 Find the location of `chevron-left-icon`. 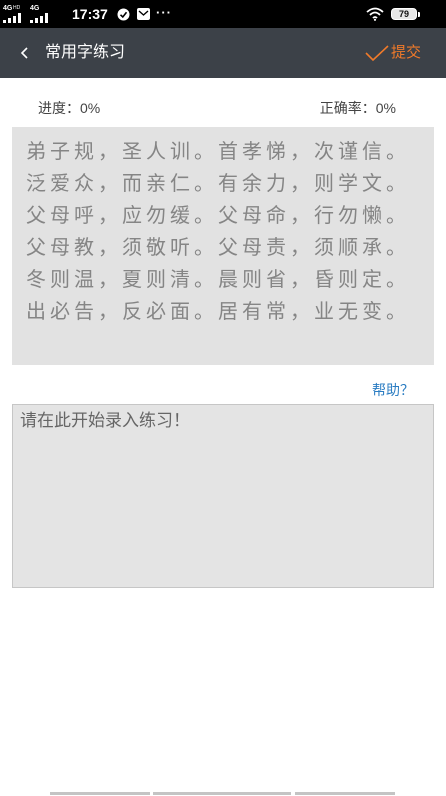

chevron-left-icon is located at coordinates (24, 53).